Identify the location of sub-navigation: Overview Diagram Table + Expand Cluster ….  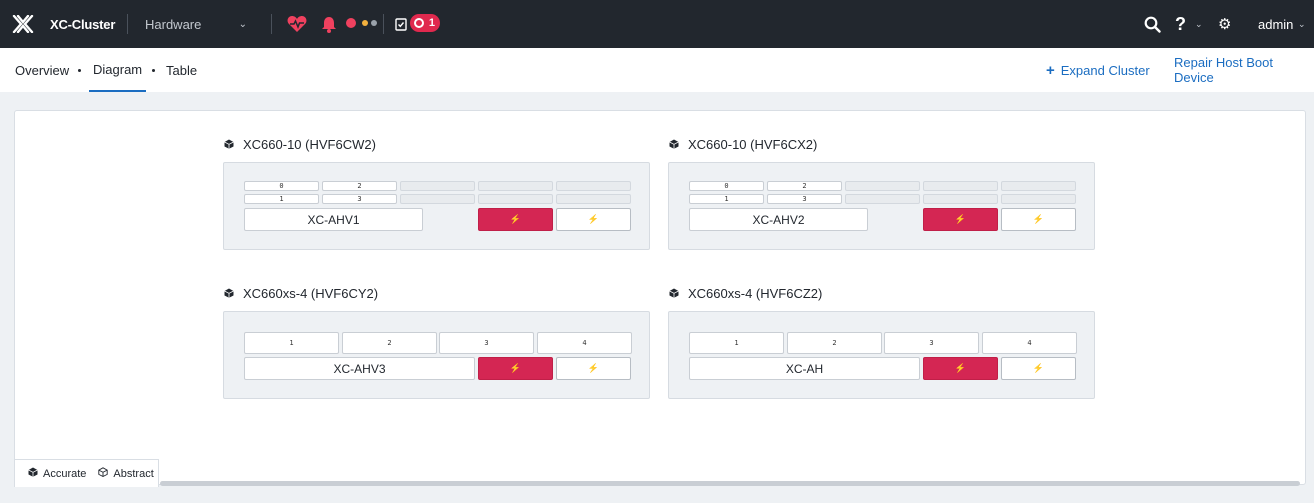
(657, 70).